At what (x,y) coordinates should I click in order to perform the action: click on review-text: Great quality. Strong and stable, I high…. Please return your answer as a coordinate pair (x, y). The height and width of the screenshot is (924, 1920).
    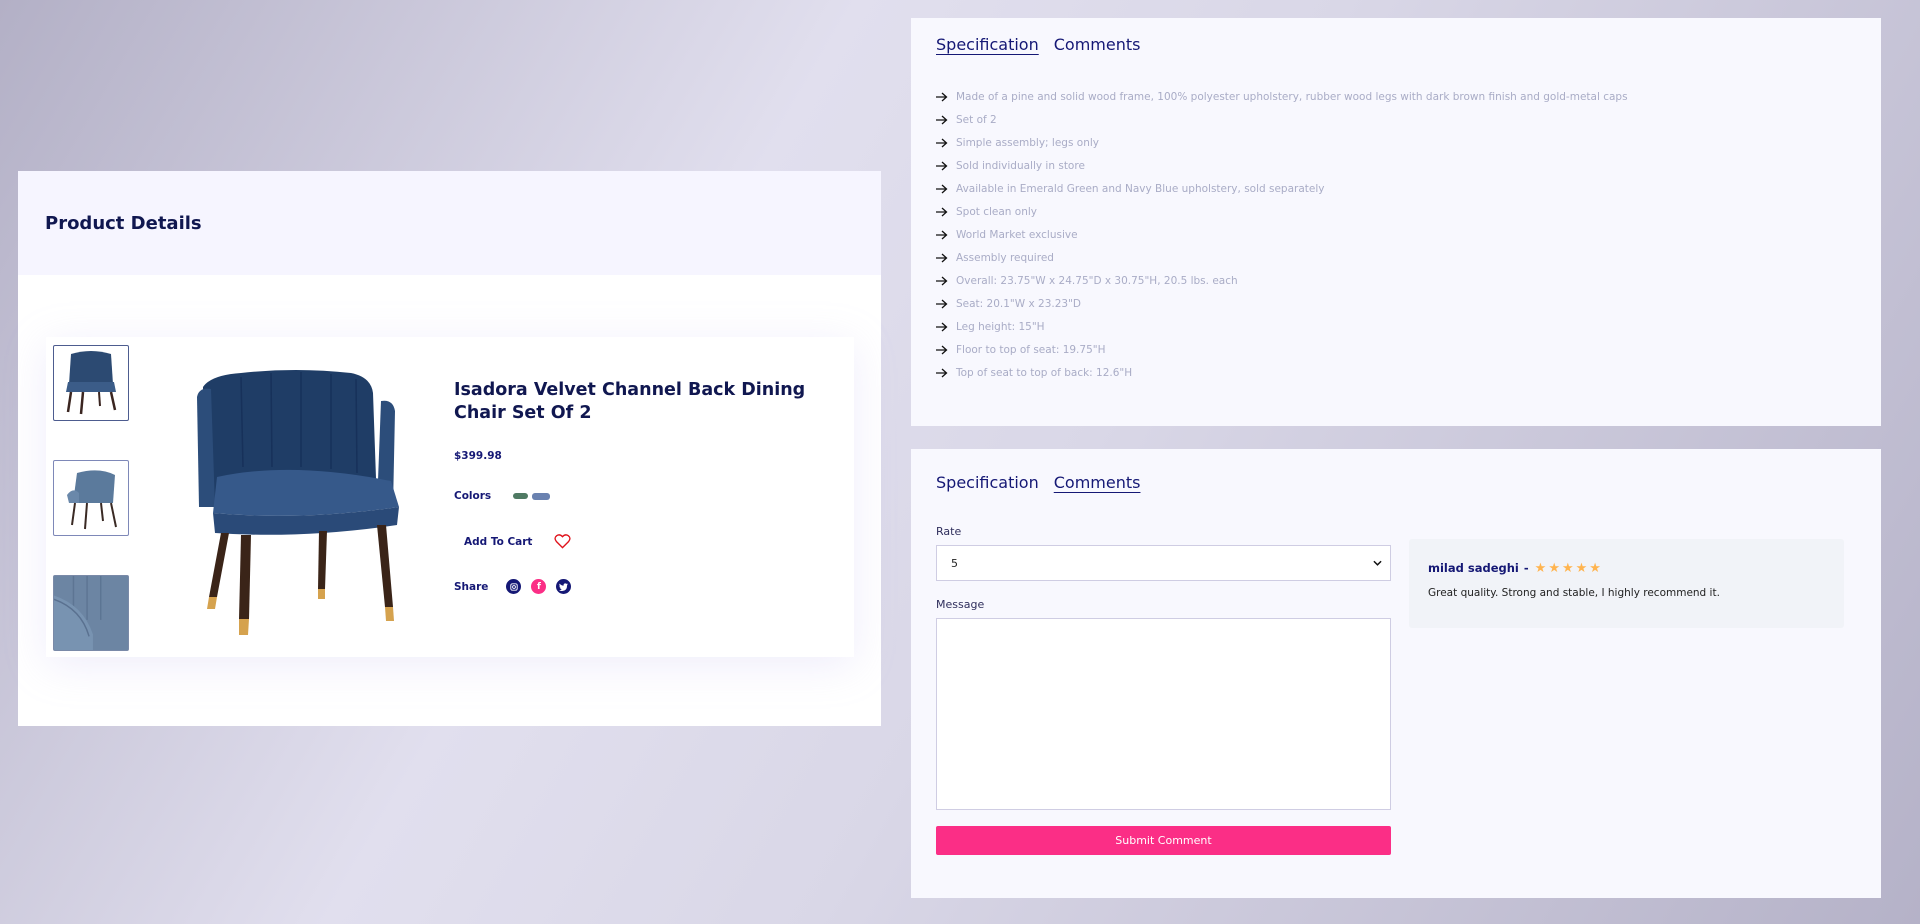
    Looking at the image, I should click on (1574, 593).